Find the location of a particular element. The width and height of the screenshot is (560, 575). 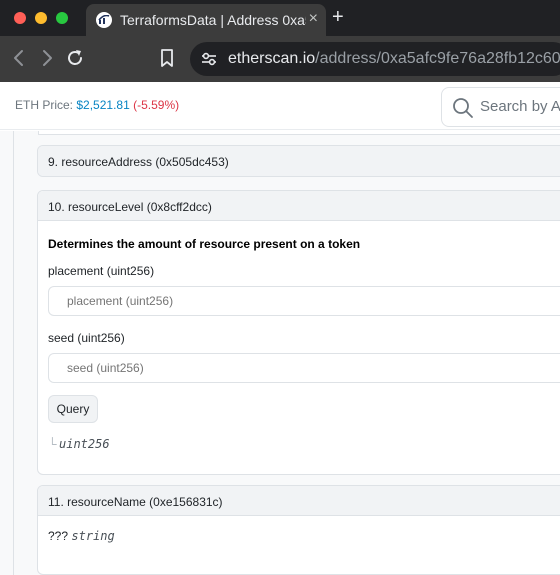

query-button: Query is located at coordinates (73, 409).